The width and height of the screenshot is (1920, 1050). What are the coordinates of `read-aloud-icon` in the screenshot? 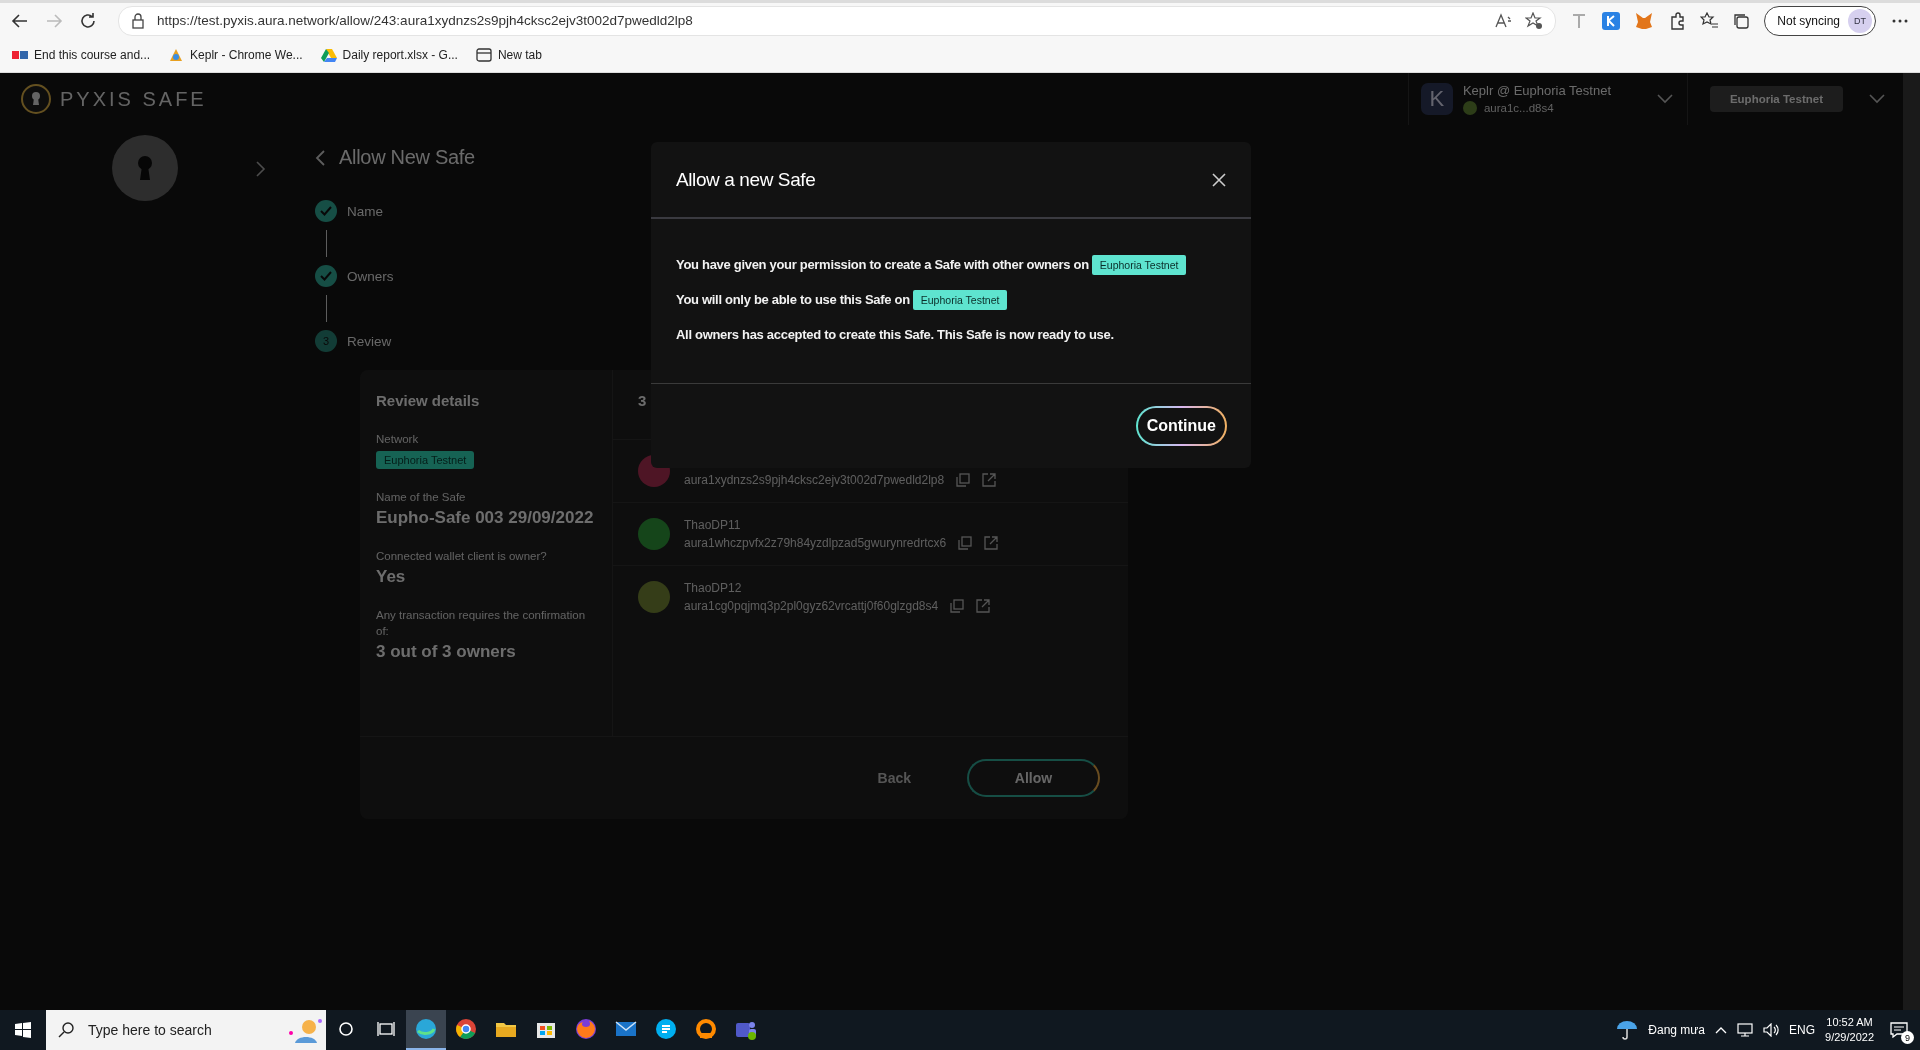 It's located at (1504, 20).